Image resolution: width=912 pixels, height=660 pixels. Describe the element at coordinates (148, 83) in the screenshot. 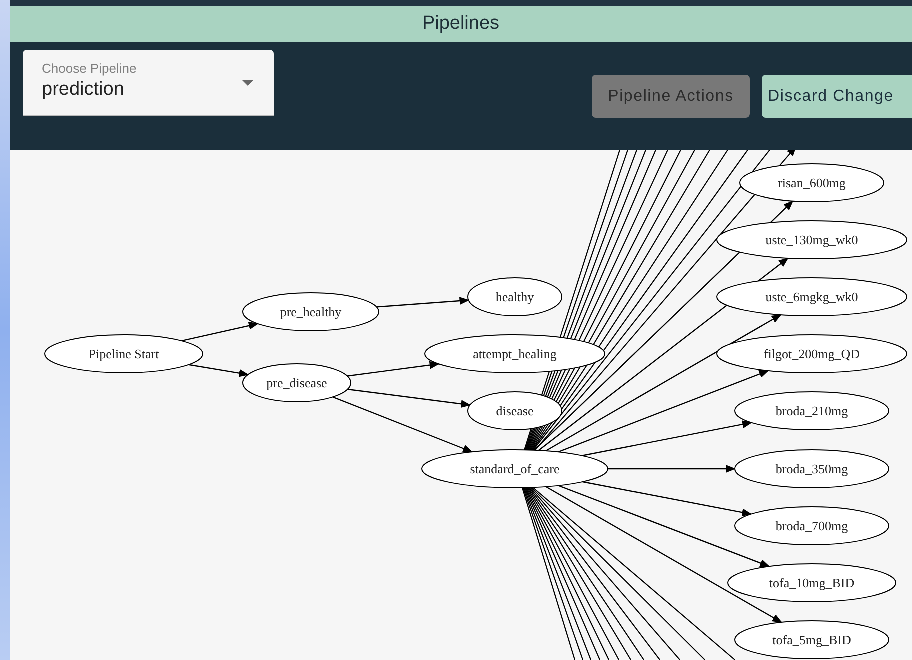

I see `pipeline-dropdown: Choose Pipeline prediction` at that location.